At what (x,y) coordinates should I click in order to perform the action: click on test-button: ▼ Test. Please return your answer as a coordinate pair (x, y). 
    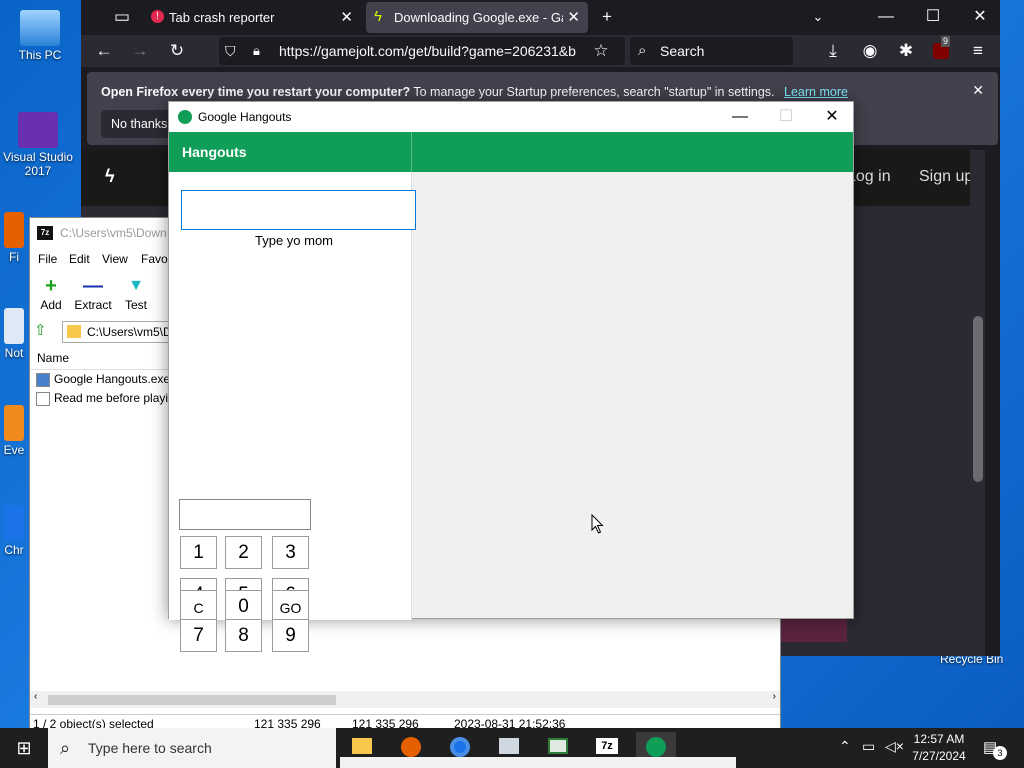
    Looking at the image, I should click on (136, 293).